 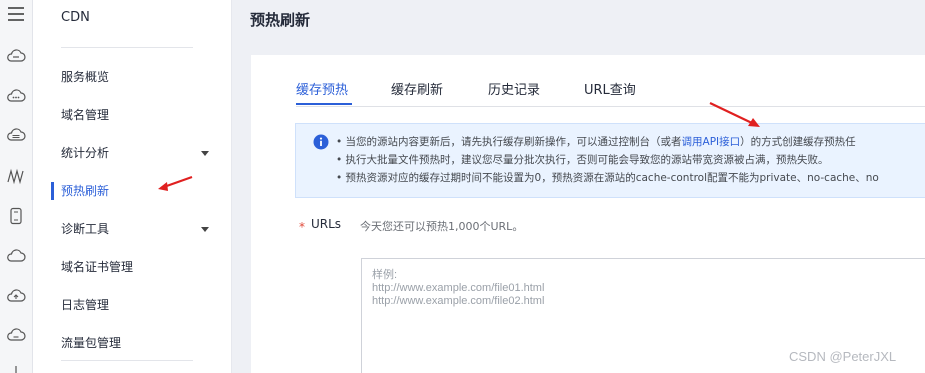 What do you see at coordinates (141, 267) in the screenshot?
I see `nav-item-certificates: 域名证书管理` at bounding box center [141, 267].